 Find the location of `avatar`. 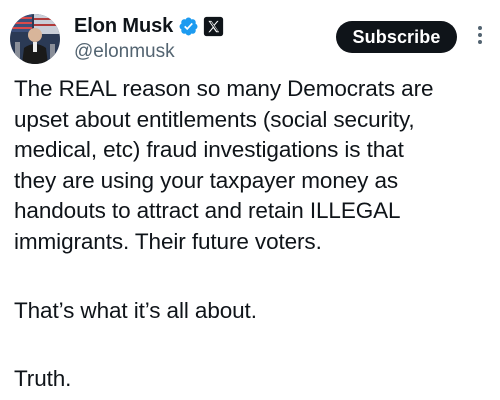

avatar is located at coordinates (35, 39).